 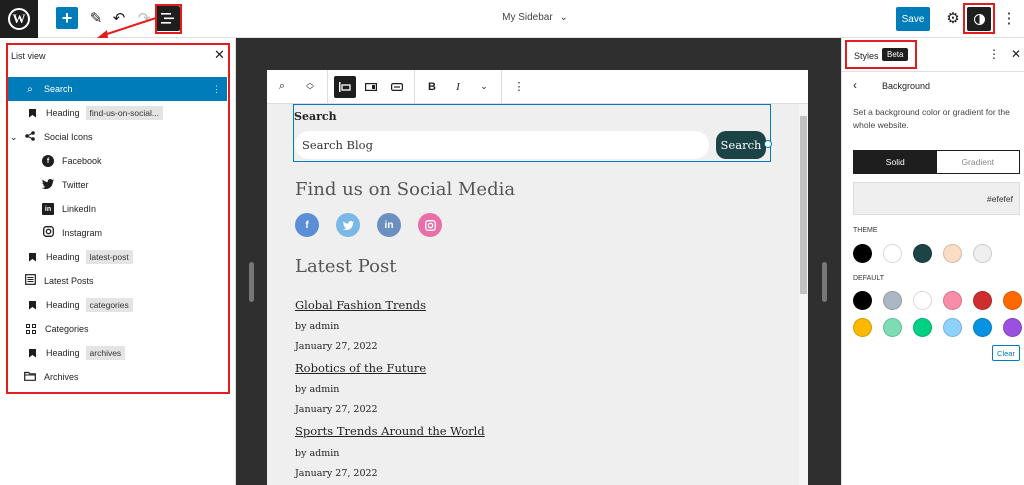 I want to click on search-button: Search, so click(x=741, y=145).